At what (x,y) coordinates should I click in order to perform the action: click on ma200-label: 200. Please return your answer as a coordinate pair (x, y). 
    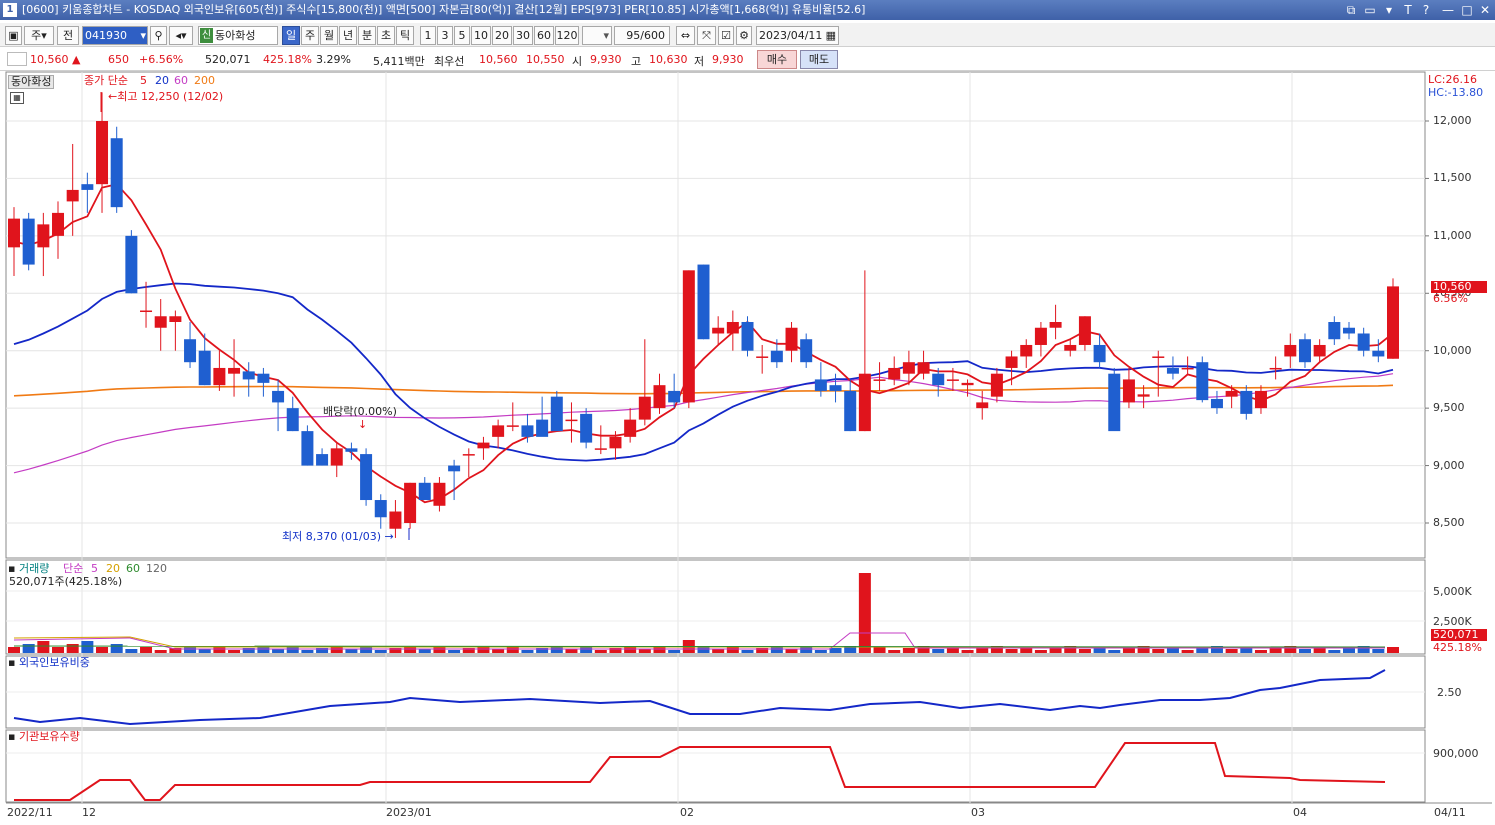
    Looking at the image, I should click on (204, 81).